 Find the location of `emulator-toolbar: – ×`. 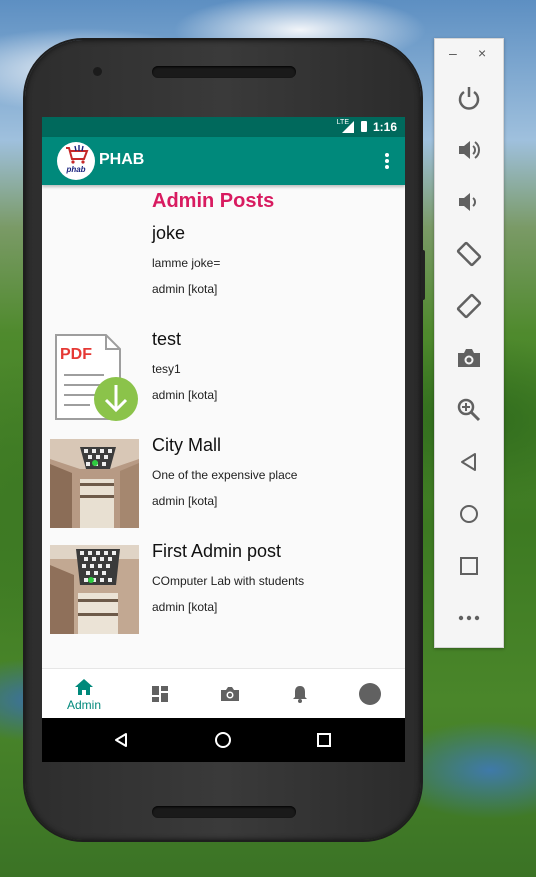

emulator-toolbar: – × is located at coordinates (469, 343).